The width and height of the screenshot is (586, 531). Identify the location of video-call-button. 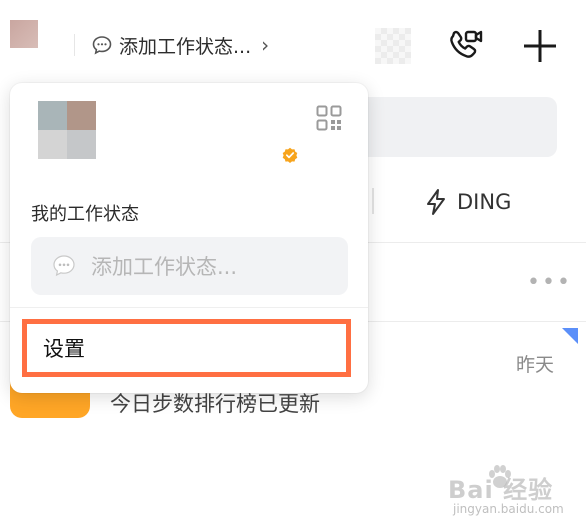
(466, 46).